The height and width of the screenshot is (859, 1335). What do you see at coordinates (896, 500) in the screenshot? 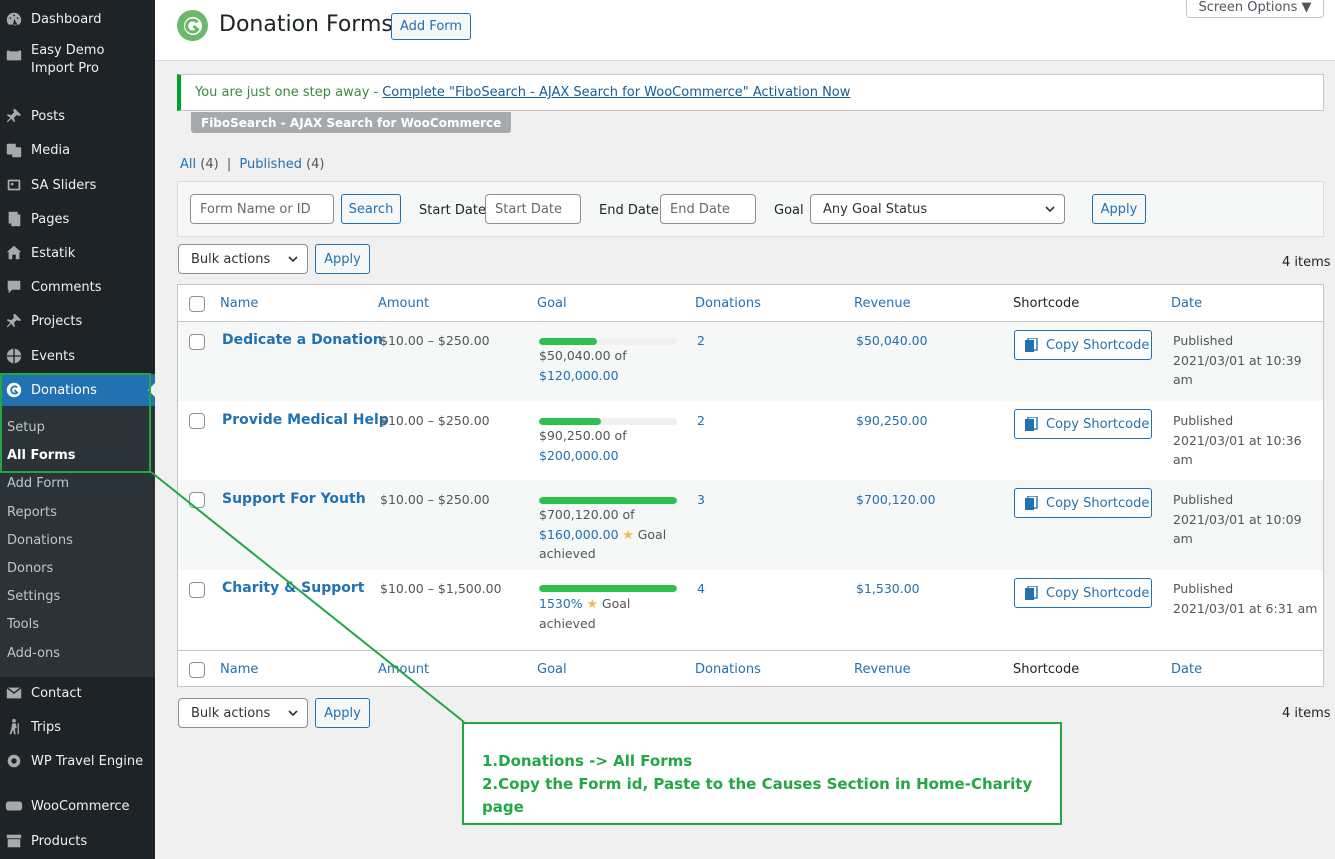
I see `revenue-link: $700,120.00` at bounding box center [896, 500].